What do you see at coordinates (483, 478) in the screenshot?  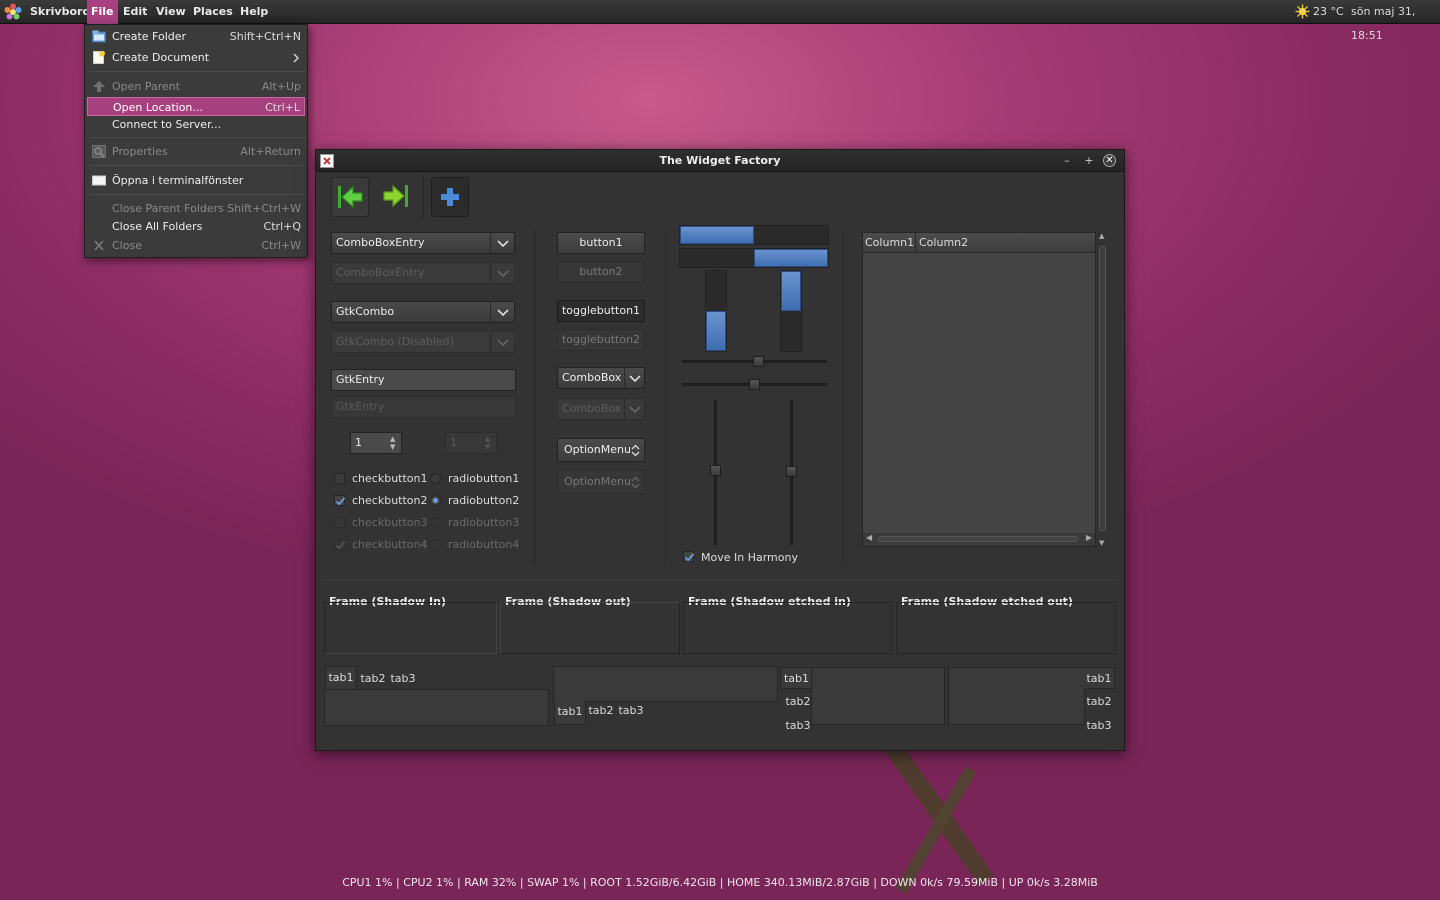 I see `radiobutton1-label: radiobutton1` at bounding box center [483, 478].